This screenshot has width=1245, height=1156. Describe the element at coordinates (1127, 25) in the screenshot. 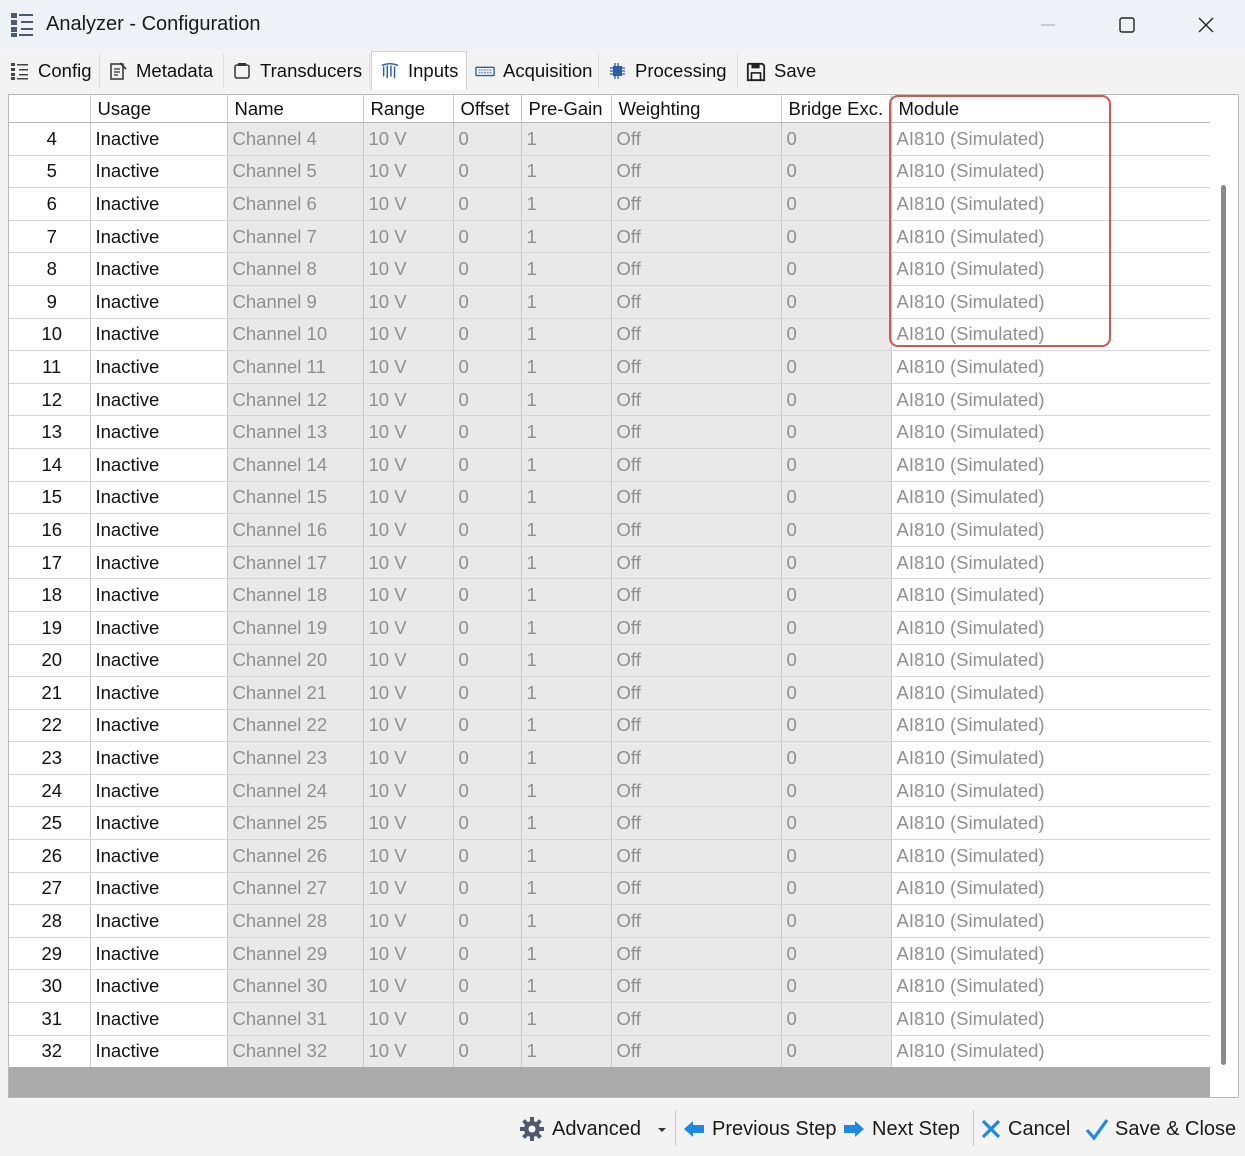

I see `maximize-button` at that location.